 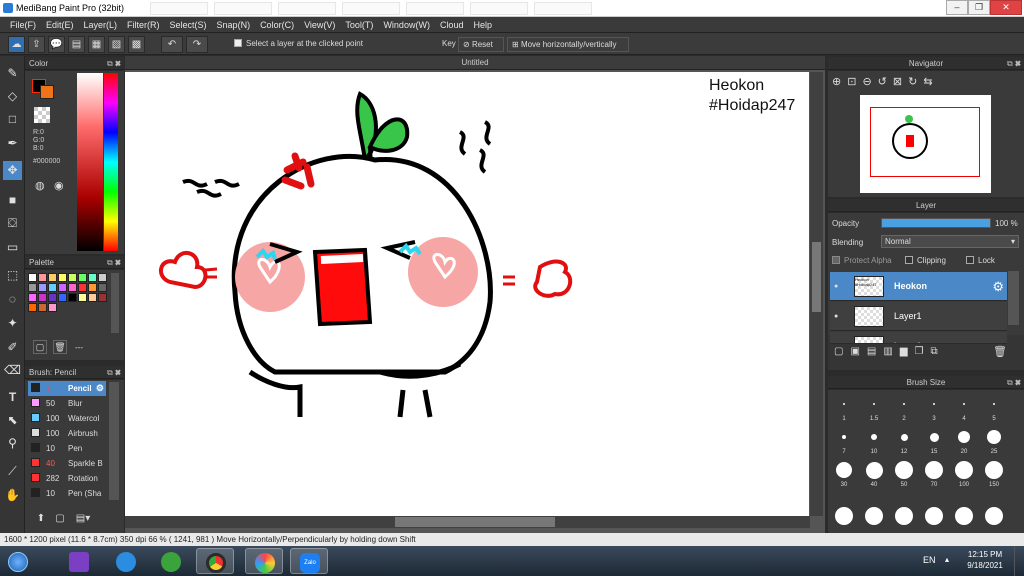 What do you see at coordinates (12, 170) in the screenshot?
I see `move-tool-icon: ✥` at bounding box center [12, 170].